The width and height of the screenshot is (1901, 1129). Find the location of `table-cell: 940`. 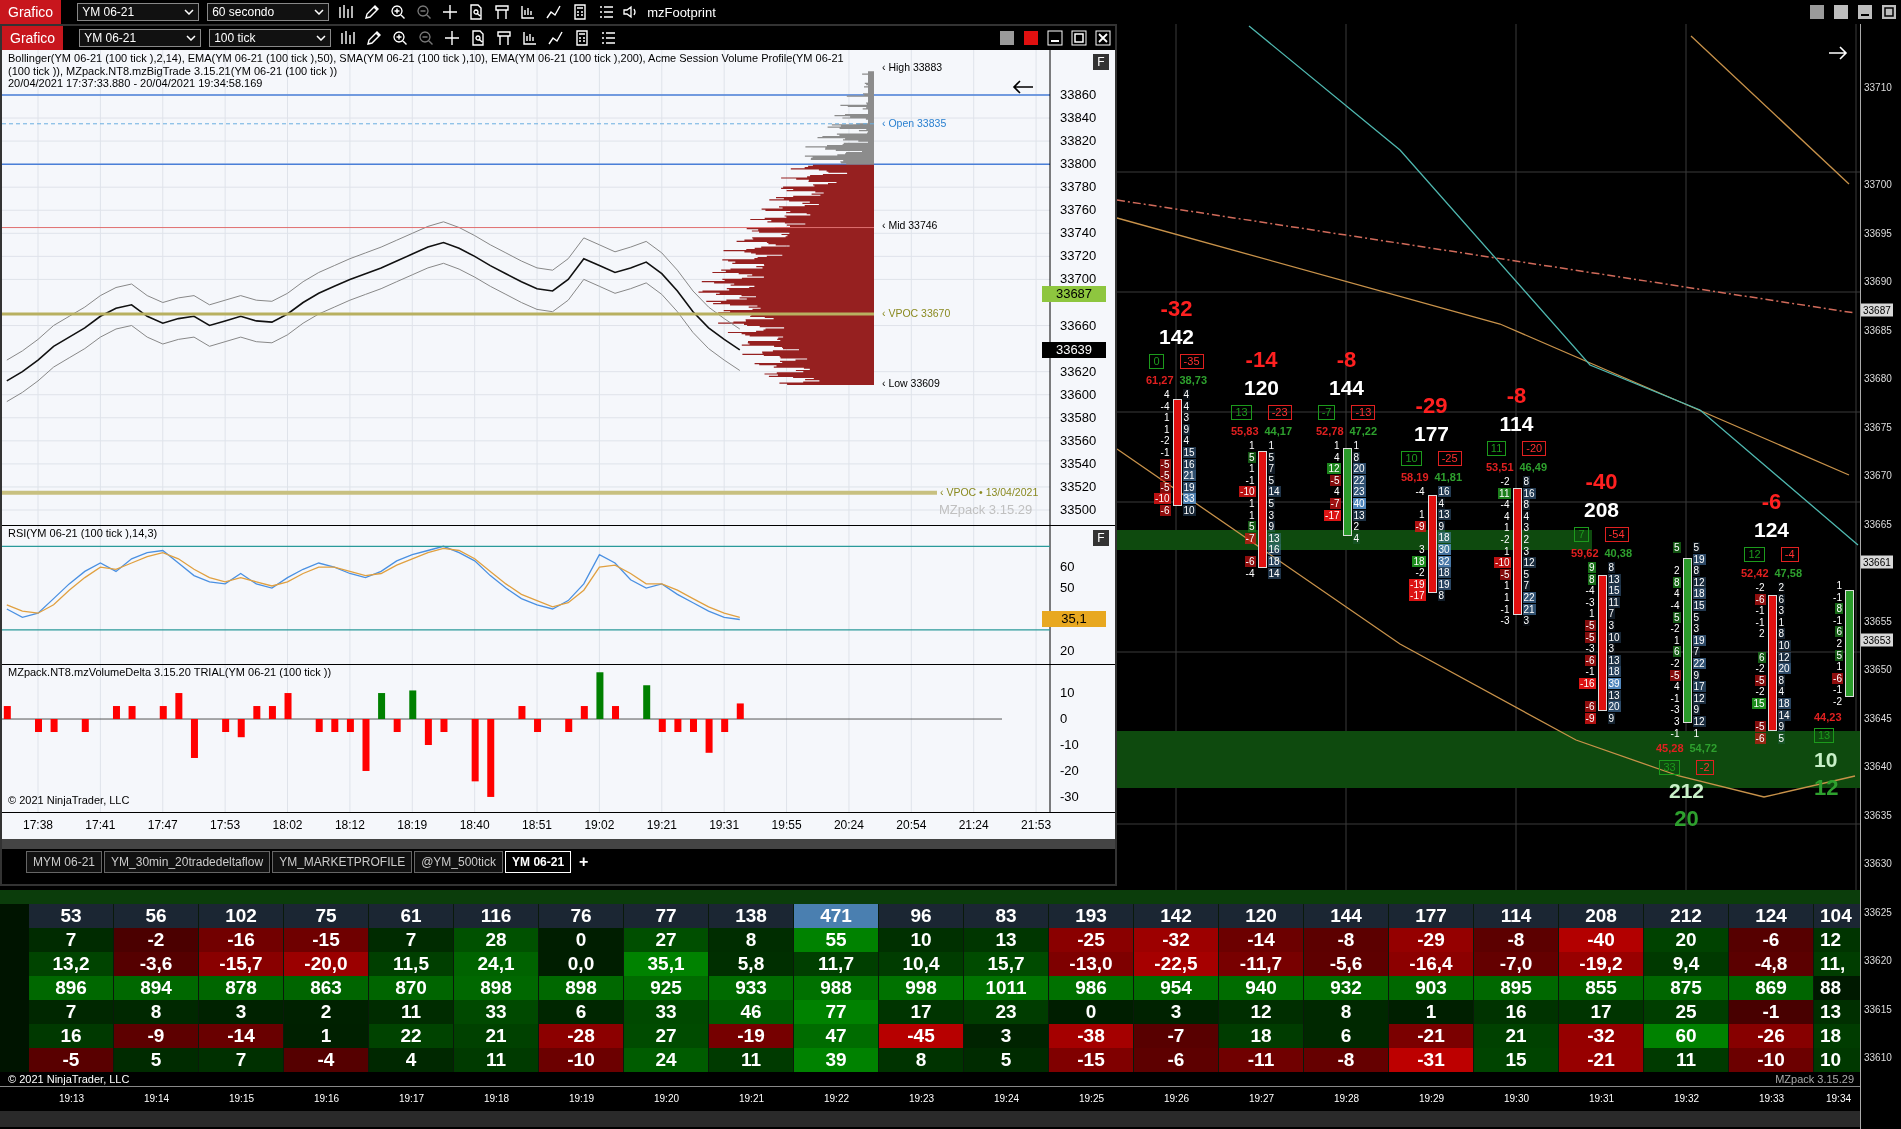

table-cell: 940 is located at coordinates (1261, 988).